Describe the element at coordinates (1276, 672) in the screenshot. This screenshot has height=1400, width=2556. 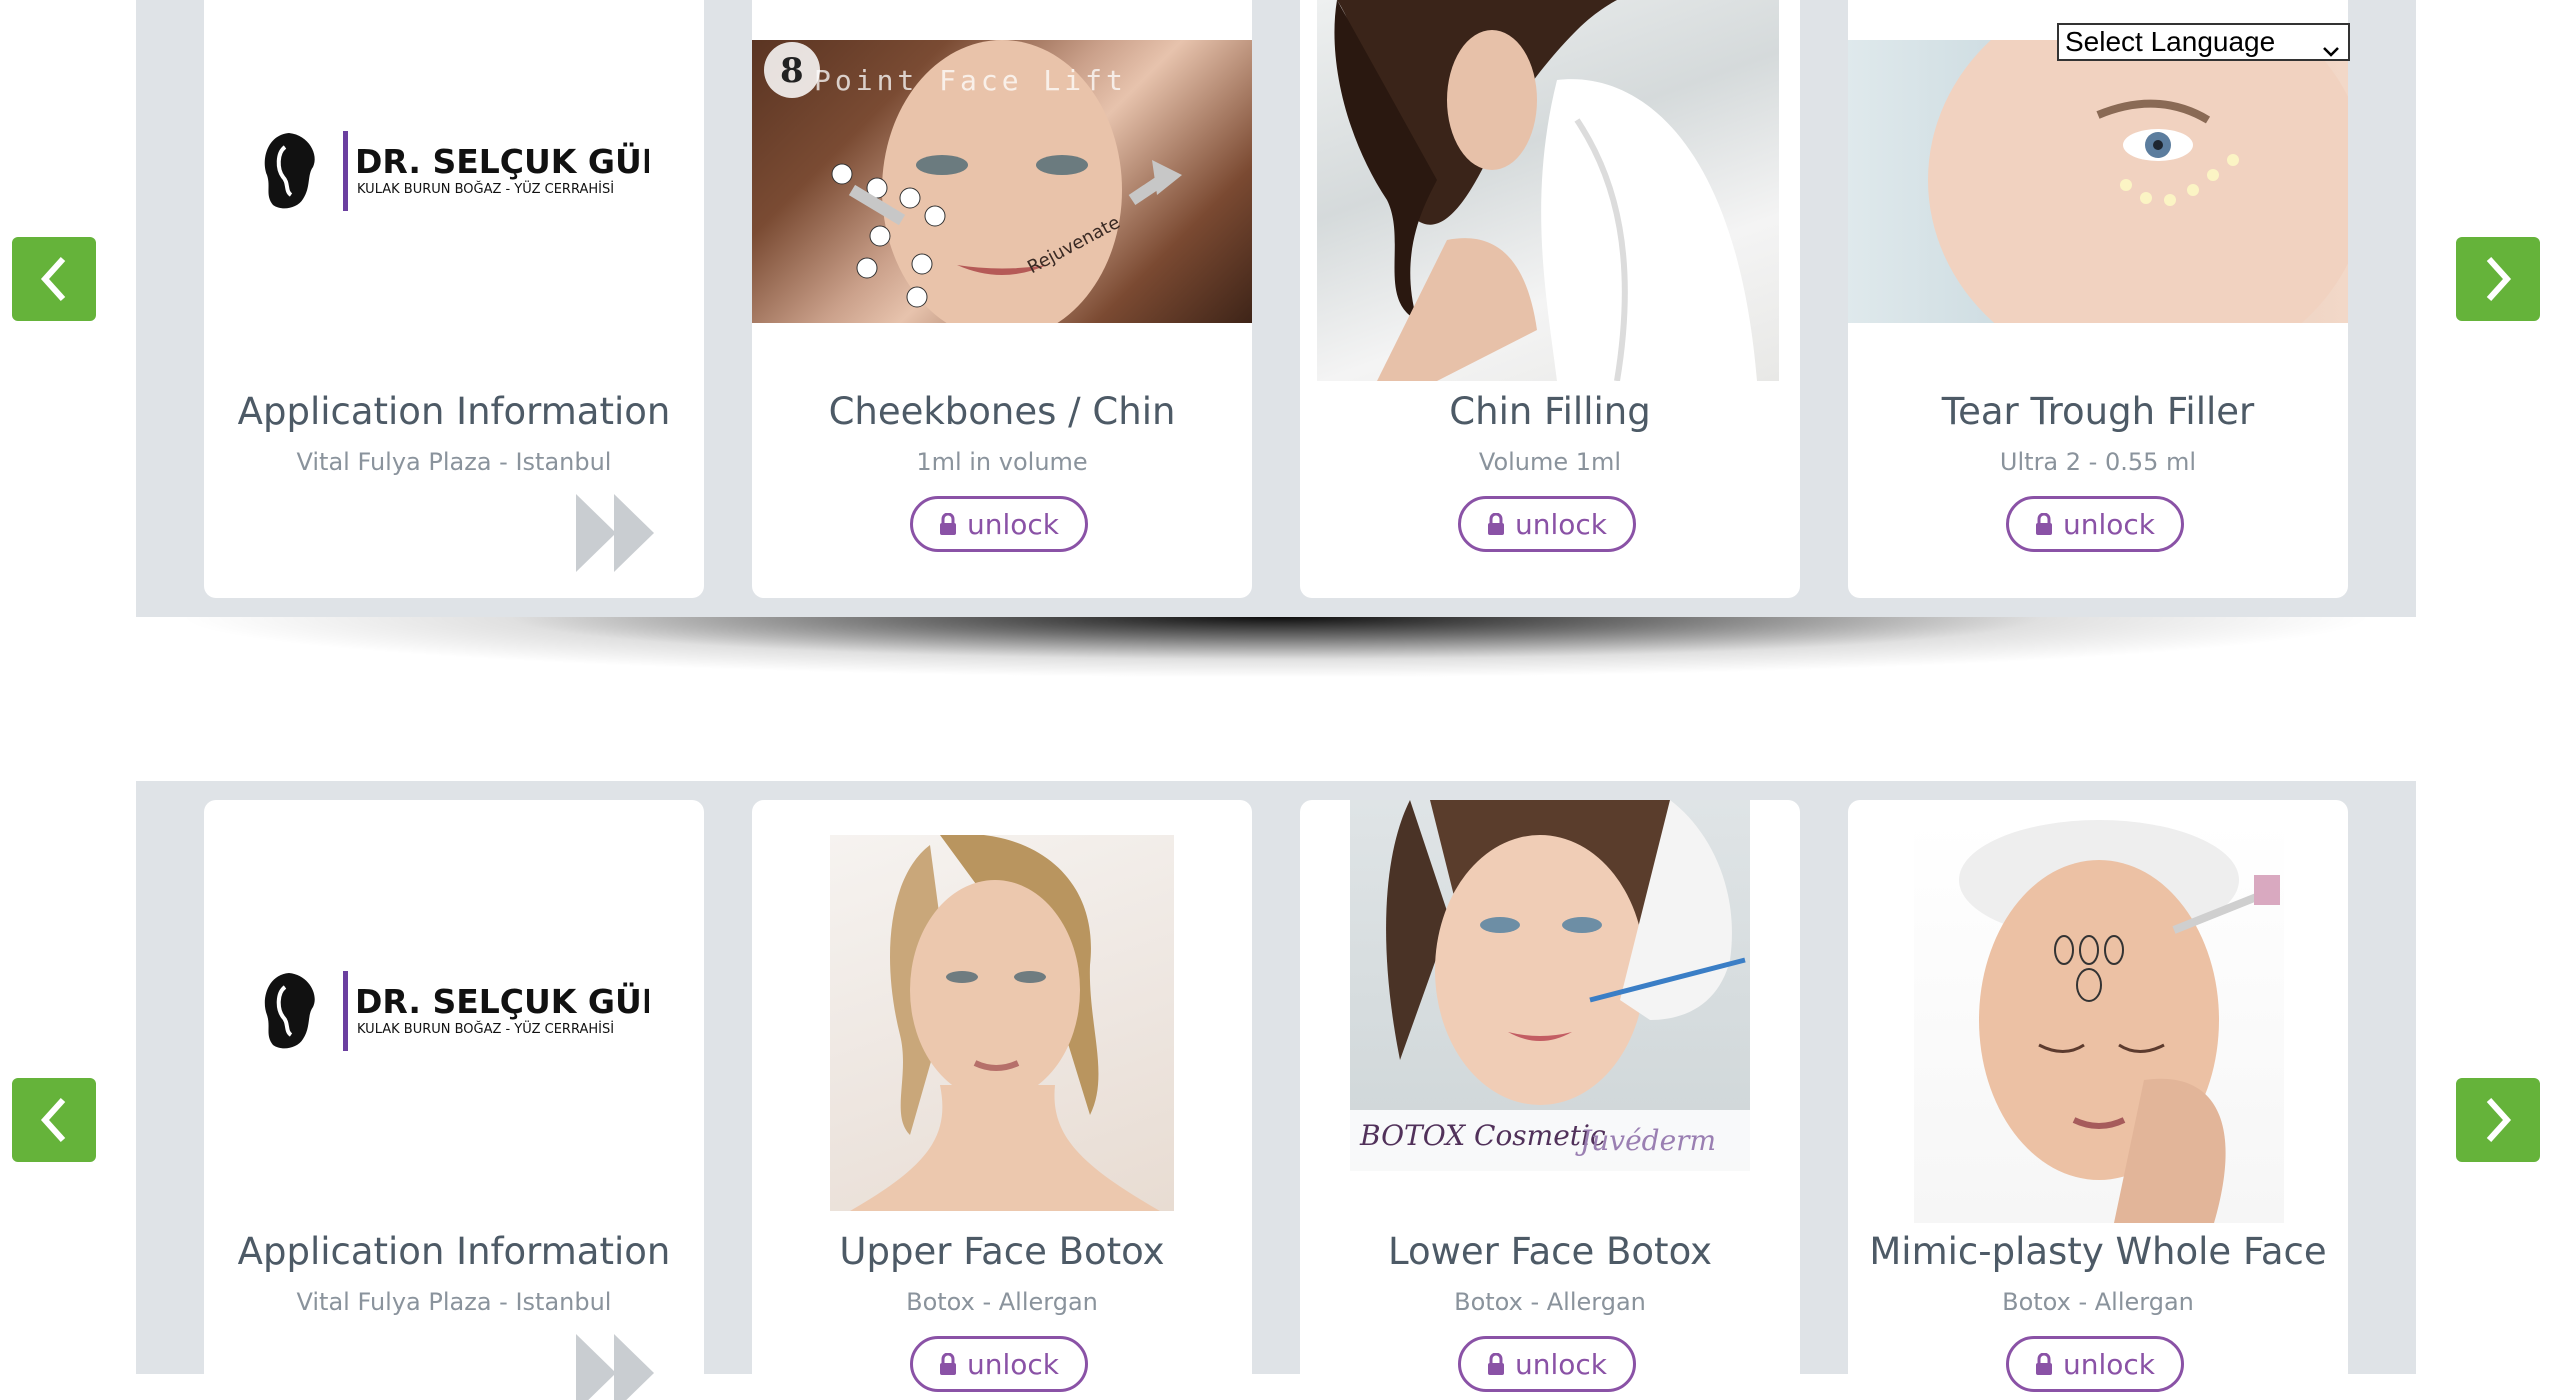
I see `band-shadow` at that location.